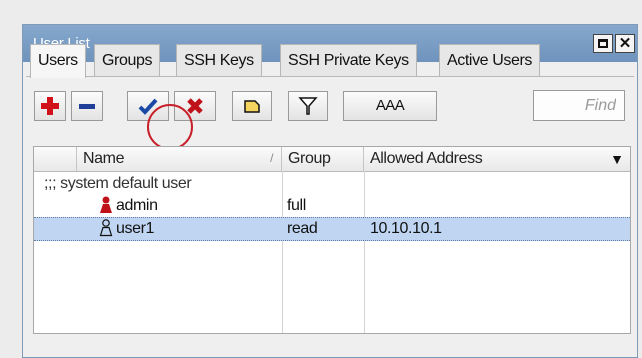 This screenshot has width=642, height=358. I want to click on comment-button, so click(252, 106).